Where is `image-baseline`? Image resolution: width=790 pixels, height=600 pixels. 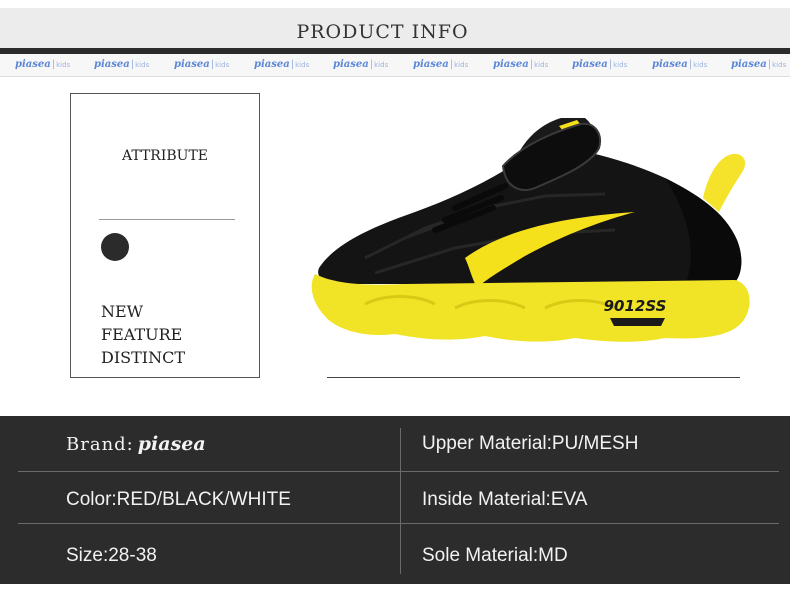
image-baseline is located at coordinates (533, 377).